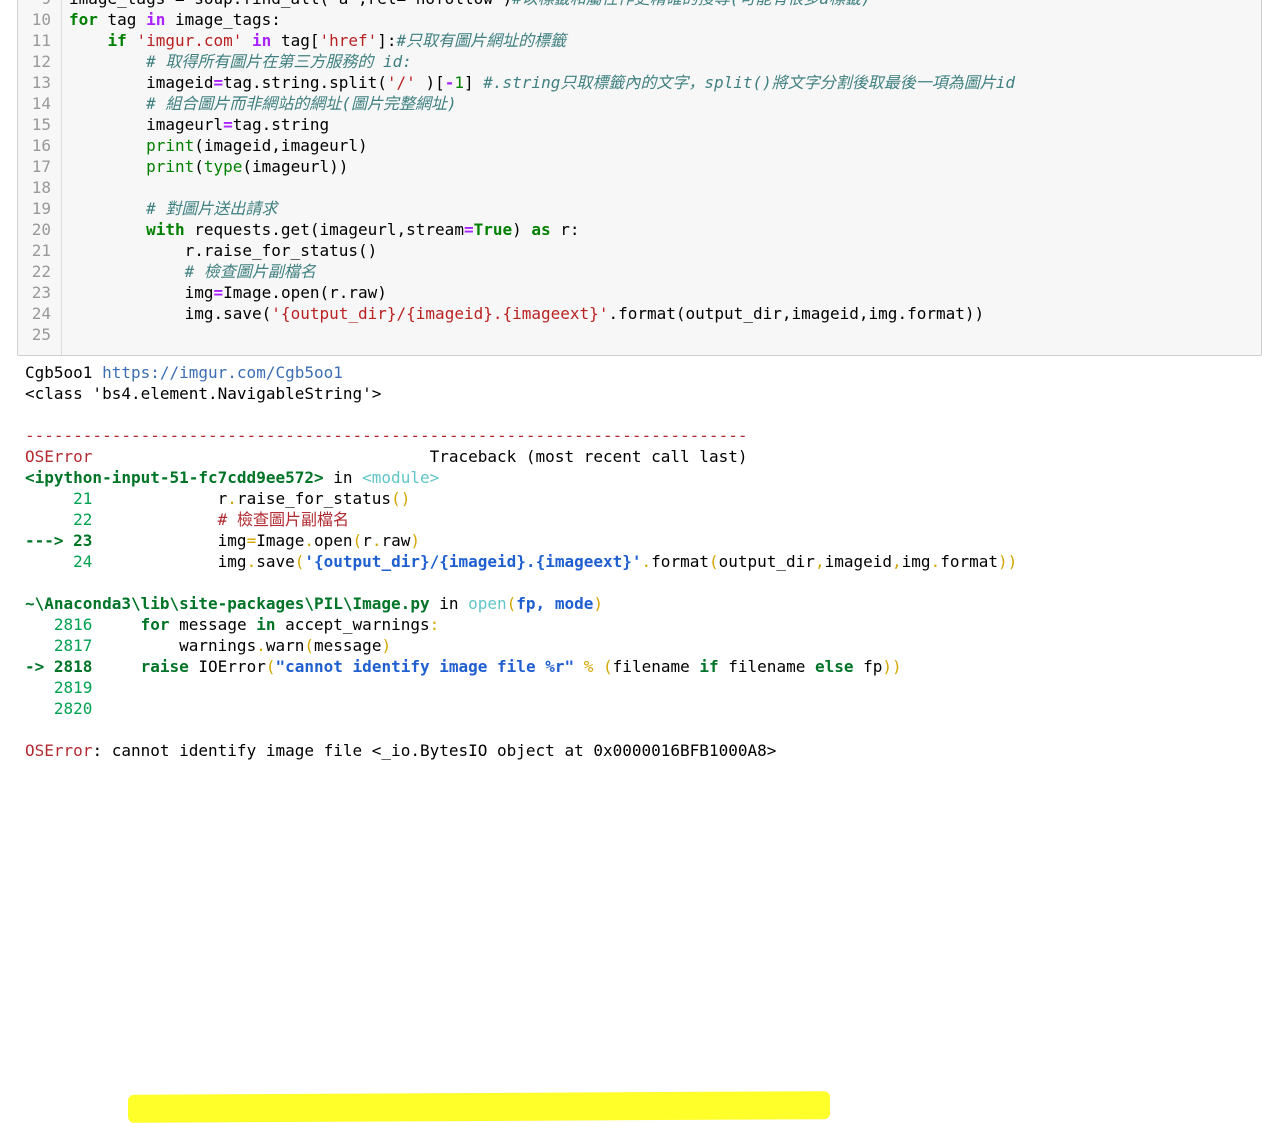 The width and height of the screenshot is (1271, 1123). What do you see at coordinates (459, 82) in the screenshot?
I see `code-token: 1` at bounding box center [459, 82].